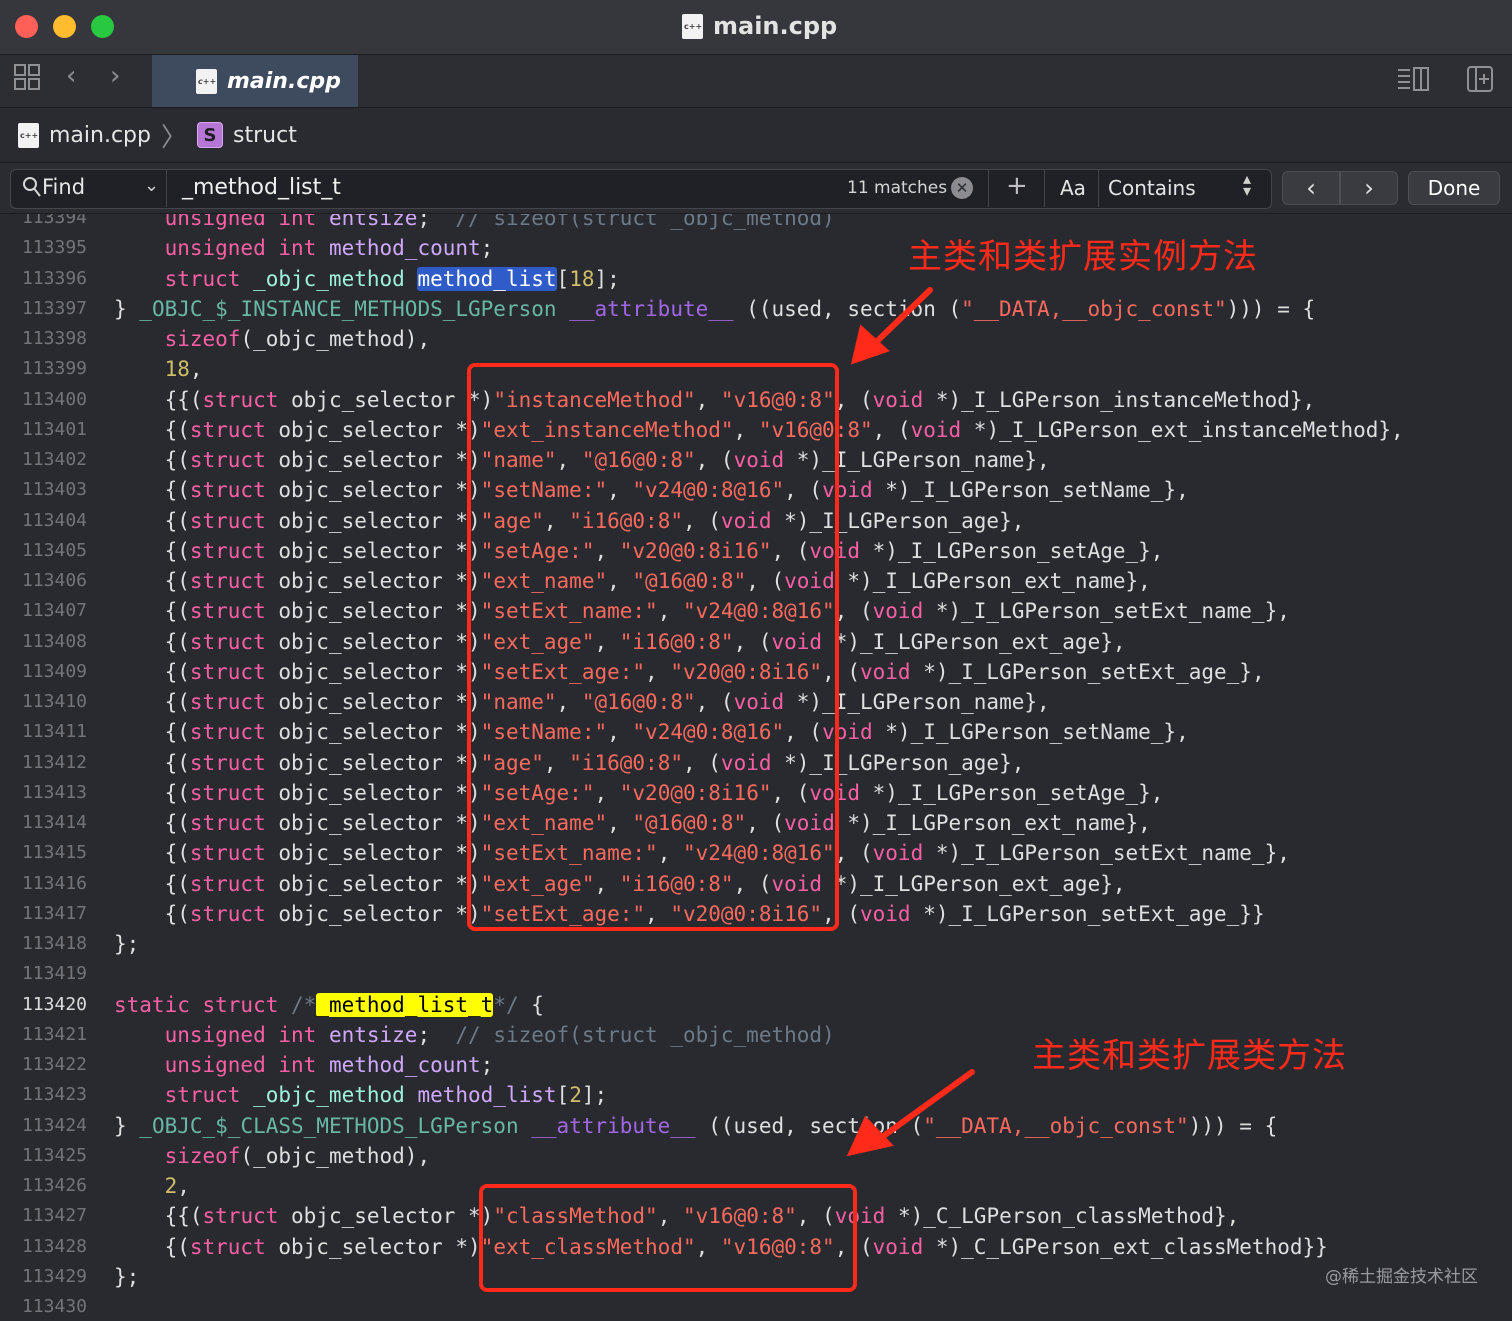 Image resolution: width=1512 pixels, height=1321 pixels. Describe the element at coordinates (962, 188) in the screenshot. I see `clear-search-icon: ✕` at that location.